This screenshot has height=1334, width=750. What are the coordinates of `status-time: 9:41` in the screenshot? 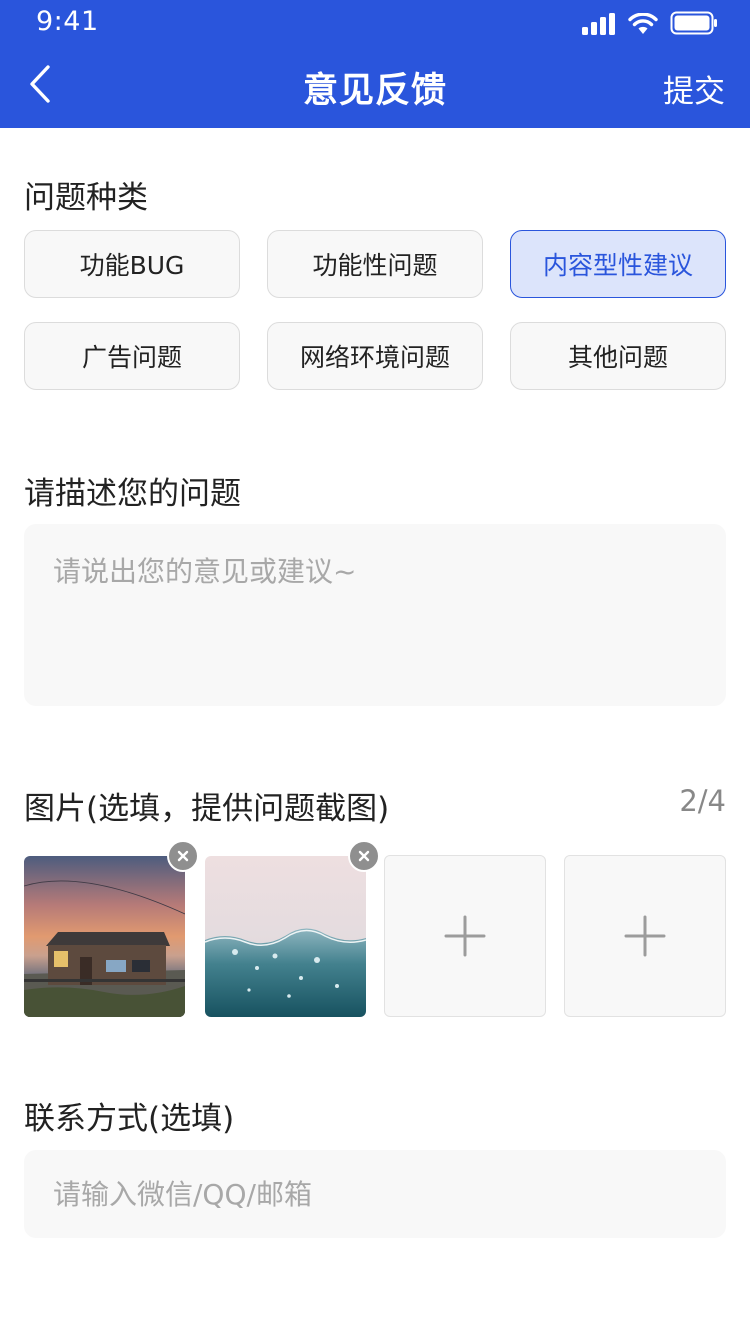 It's located at (67, 21).